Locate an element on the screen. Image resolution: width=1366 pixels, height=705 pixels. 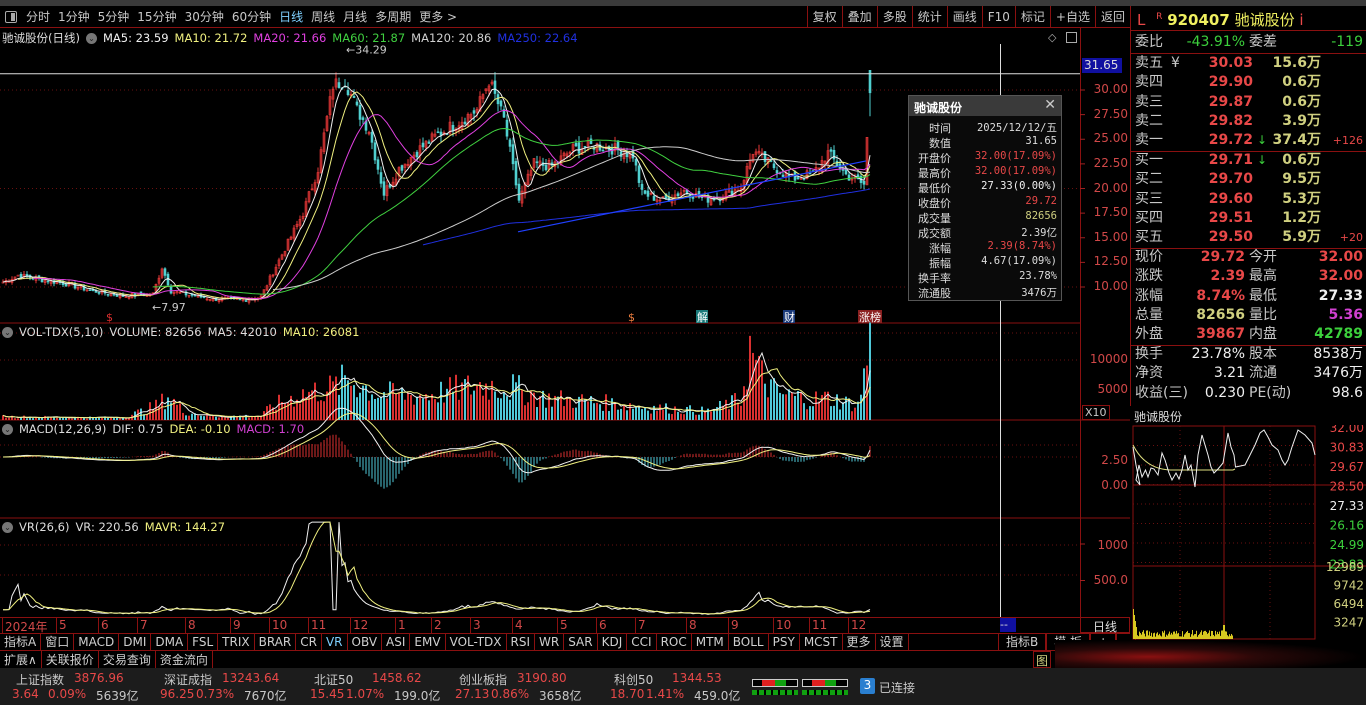
indicator-tab: WR is located at coordinates (550, 642).